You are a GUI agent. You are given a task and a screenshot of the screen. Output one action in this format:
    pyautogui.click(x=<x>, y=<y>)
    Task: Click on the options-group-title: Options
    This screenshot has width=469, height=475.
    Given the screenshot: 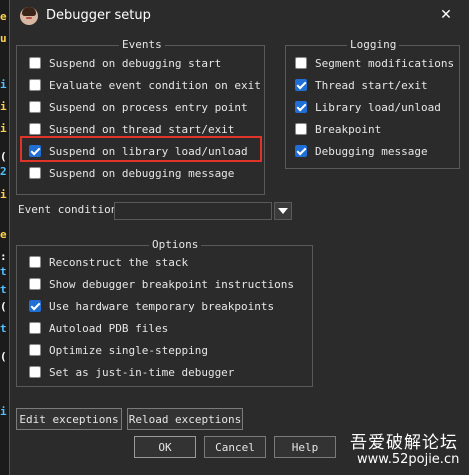 What is the action you would take?
    pyautogui.click(x=175, y=245)
    